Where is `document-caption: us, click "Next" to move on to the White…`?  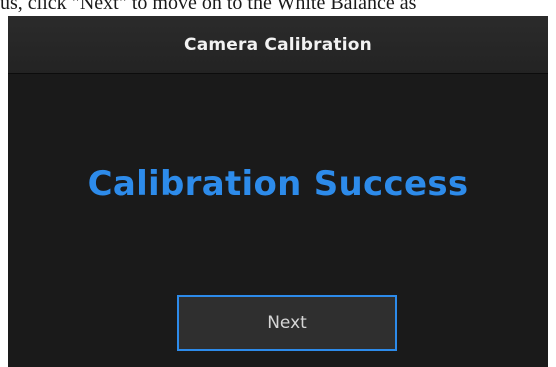
document-caption: us, click "Next" to move on to the White… is located at coordinates (208, 7).